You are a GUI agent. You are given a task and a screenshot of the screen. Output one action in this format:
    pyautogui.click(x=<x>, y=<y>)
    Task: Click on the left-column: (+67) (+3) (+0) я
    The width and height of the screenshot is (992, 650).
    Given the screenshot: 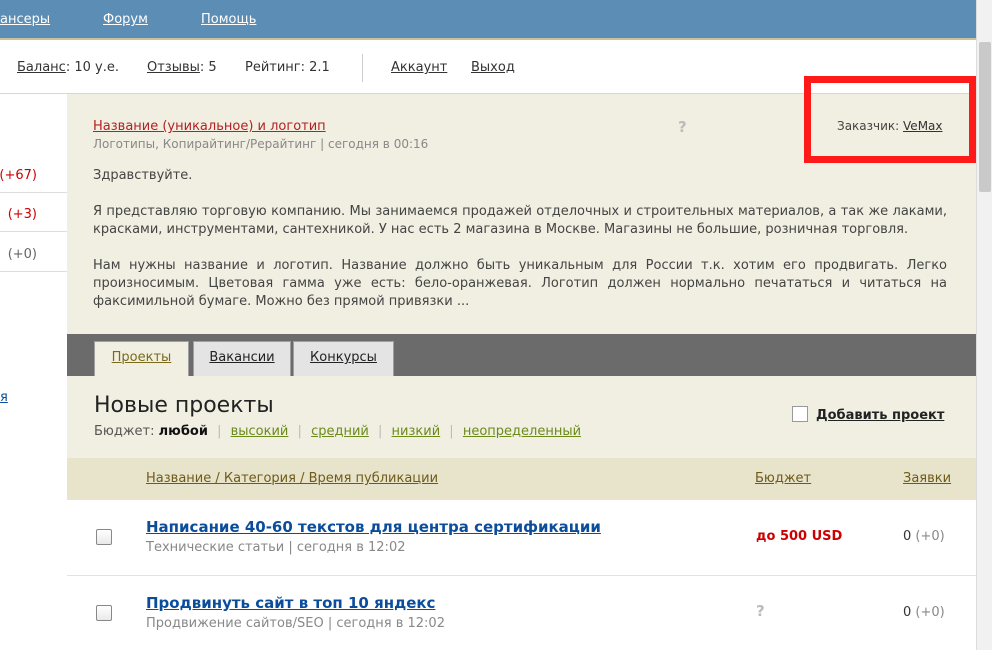 What is the action you would take?
    pyautogui.click(x=33, y=372)
    